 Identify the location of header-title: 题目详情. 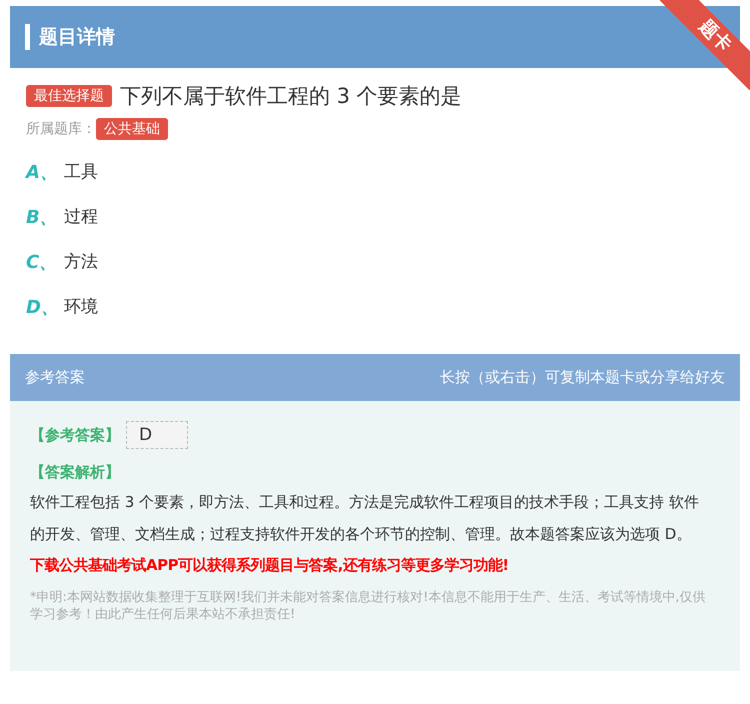
(77, 37).